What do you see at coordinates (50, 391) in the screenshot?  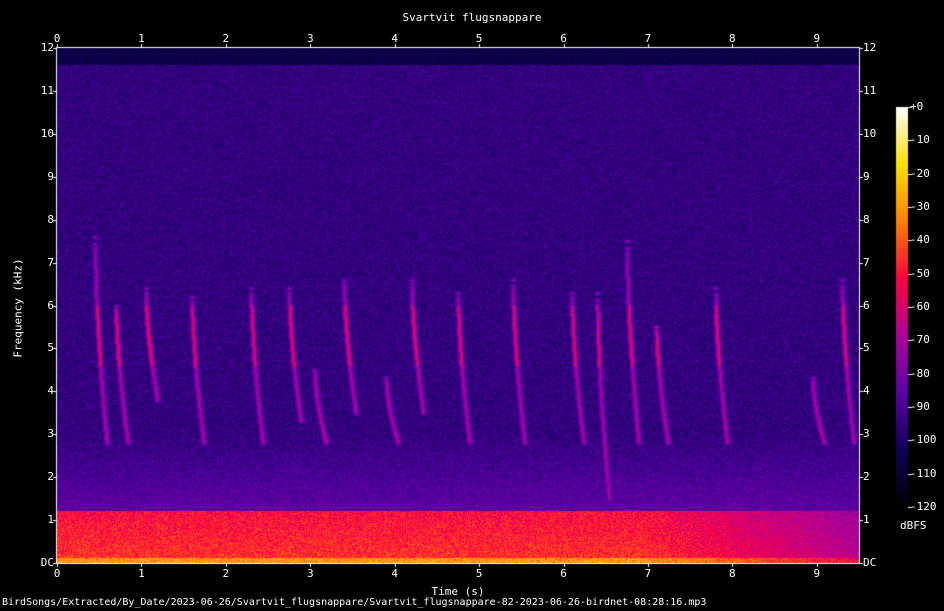 I see `y-tick-label-left: 4` at bounding box center [50, 391].